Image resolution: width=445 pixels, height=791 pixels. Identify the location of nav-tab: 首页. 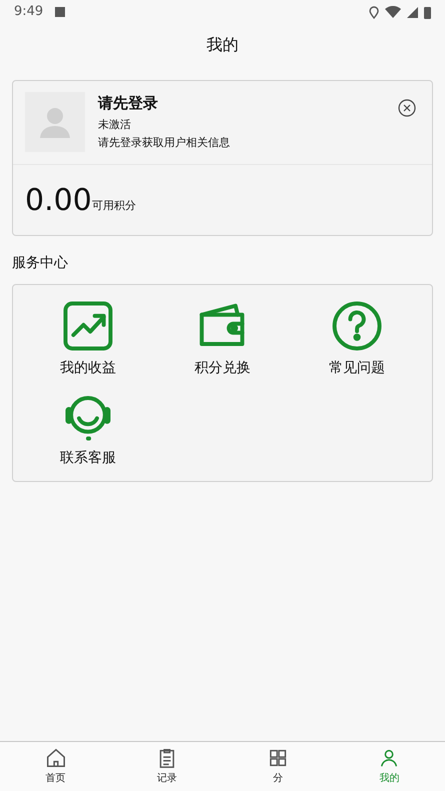
(56, 766).